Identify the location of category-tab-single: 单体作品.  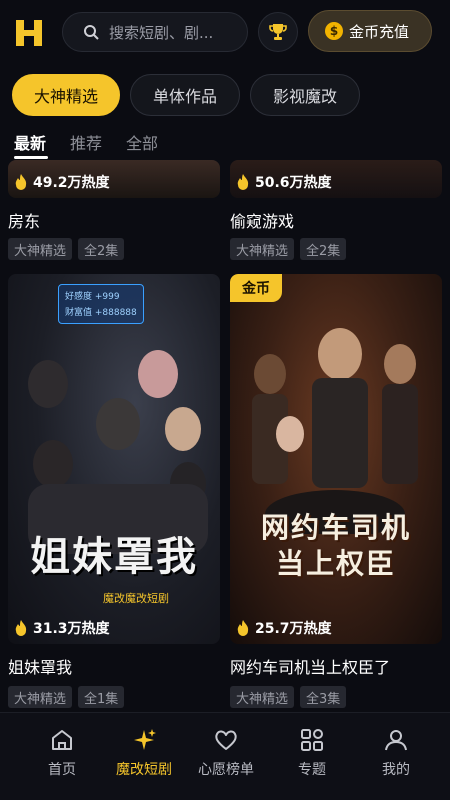
(185, 95).